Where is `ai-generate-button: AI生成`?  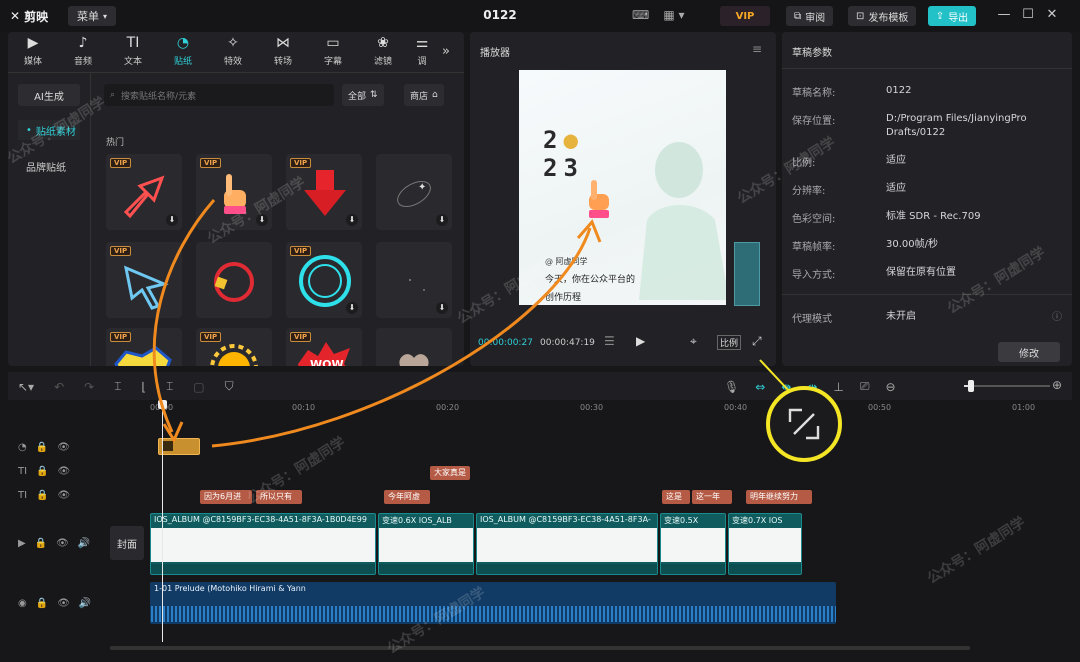
ai-generate-button: AI生成 is located at coordinates (49, 95).